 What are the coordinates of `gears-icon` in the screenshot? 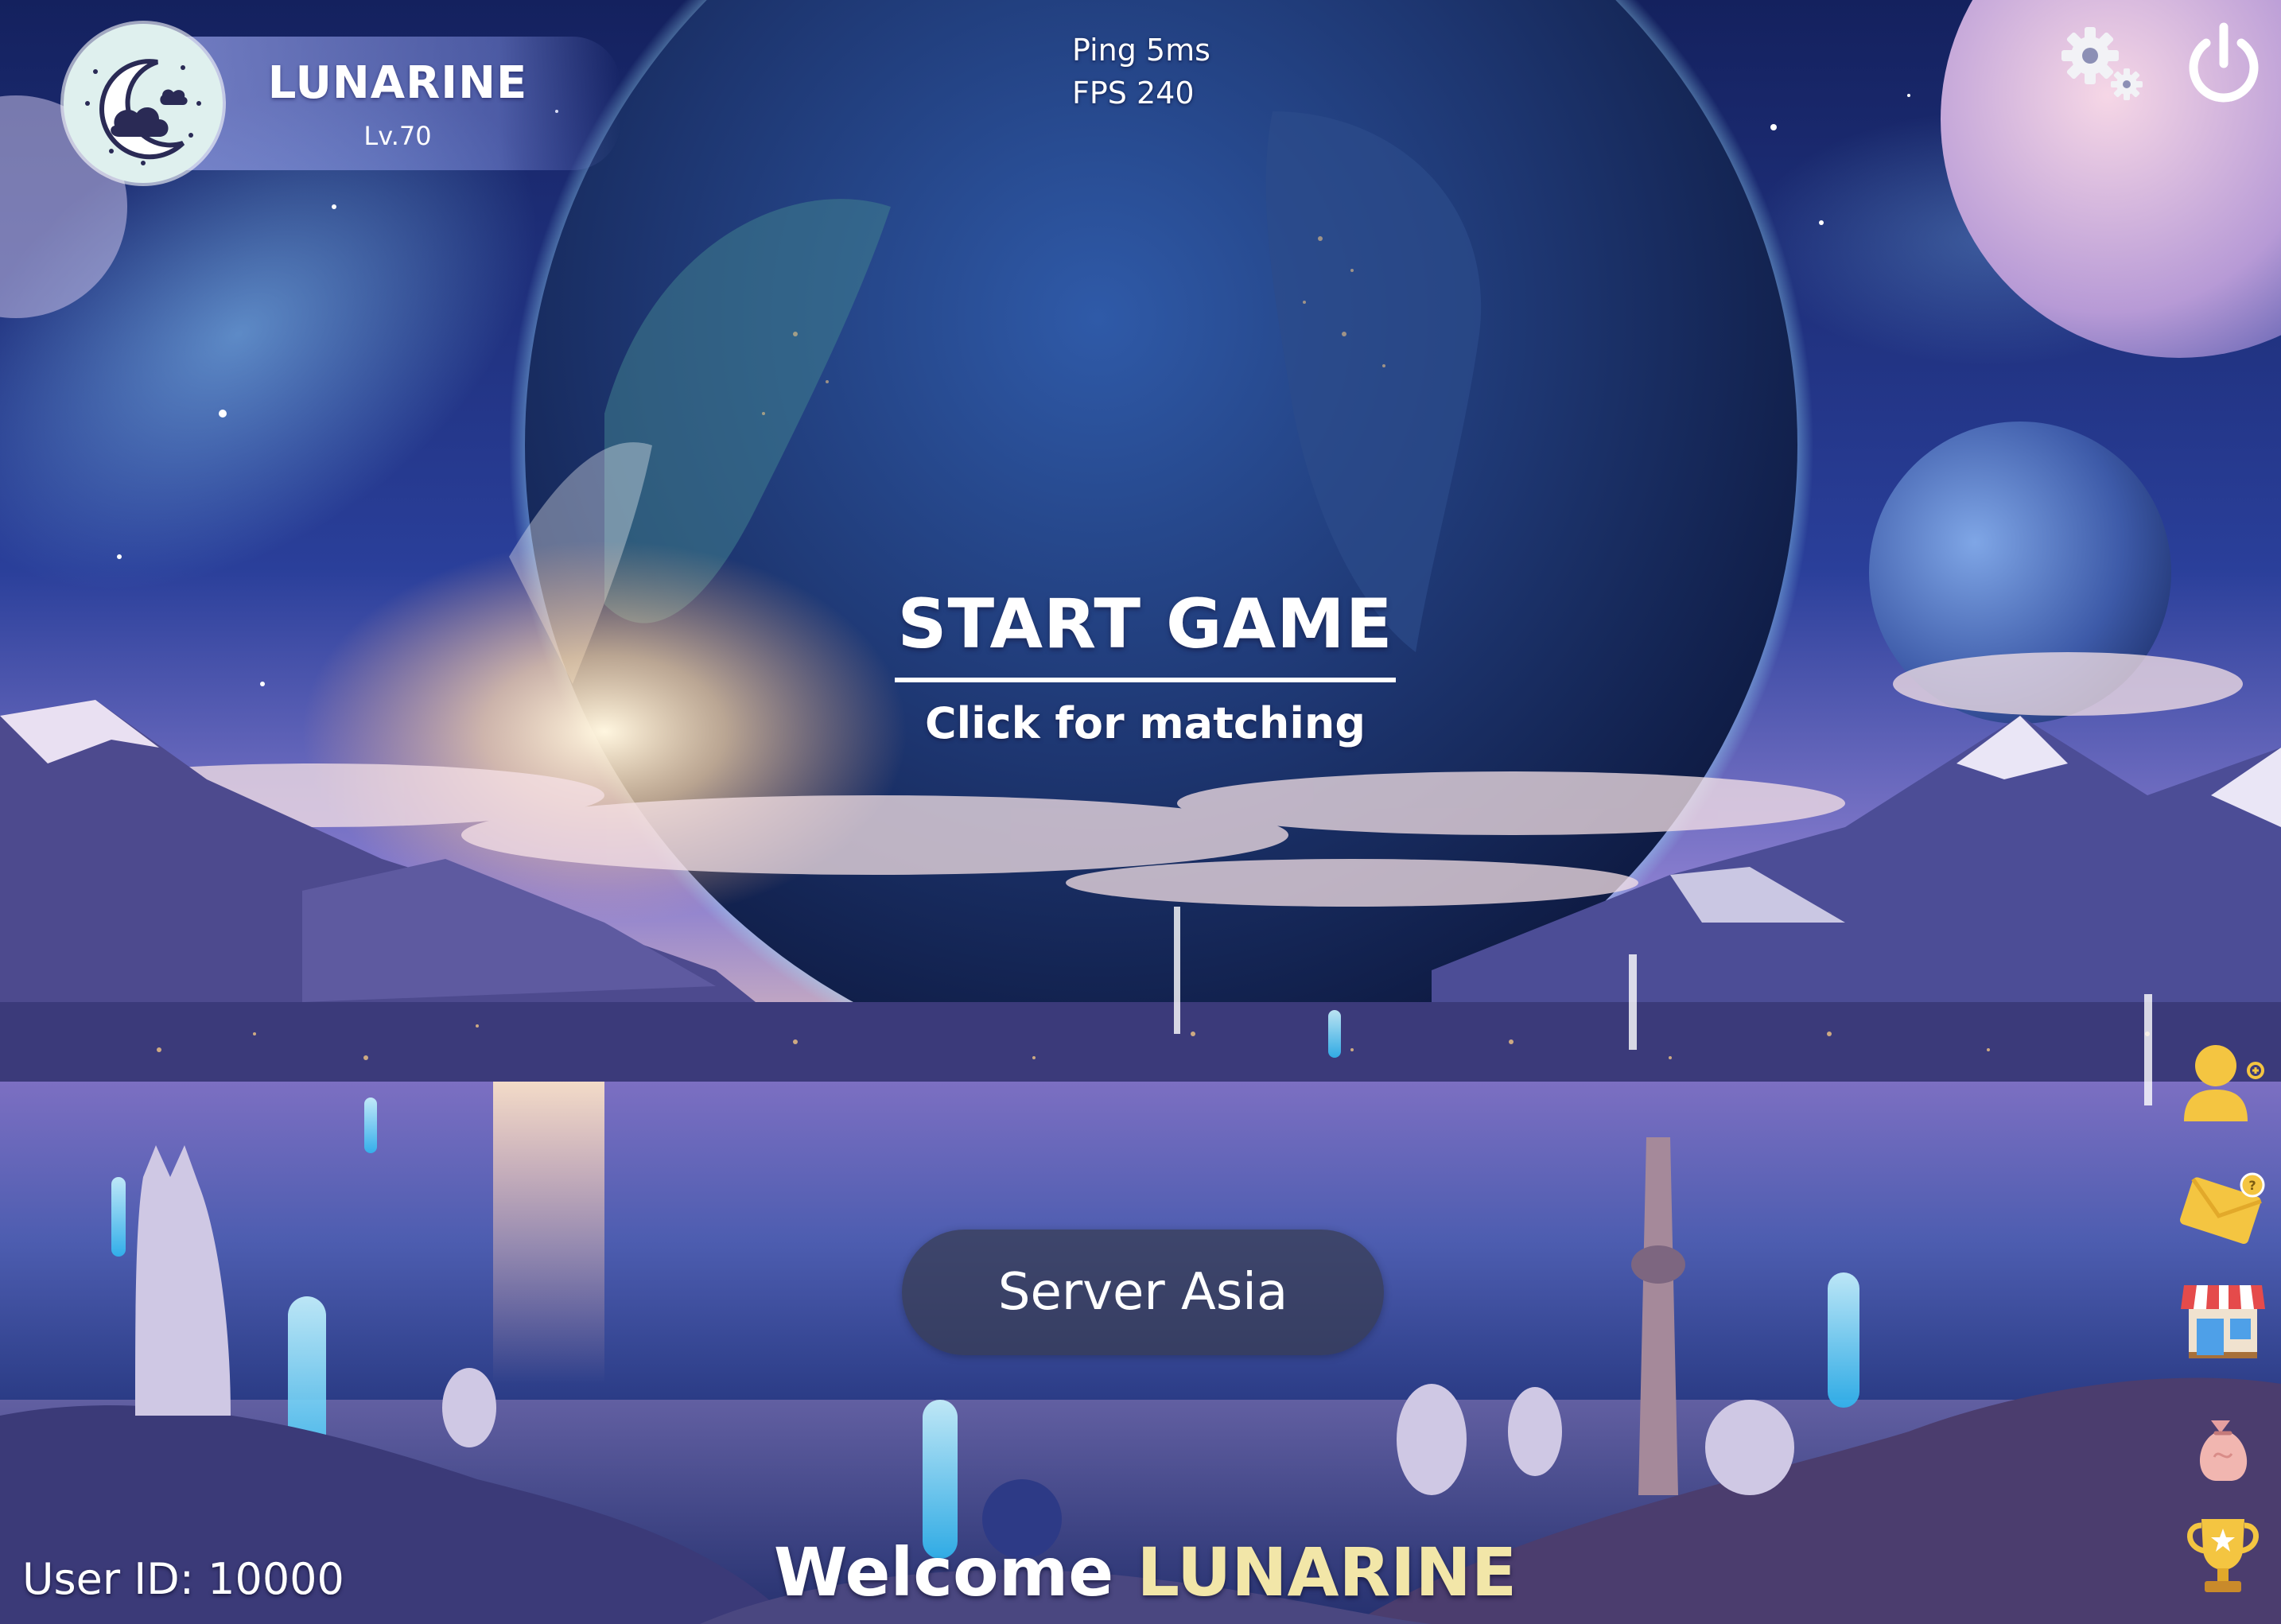 It's located at (2102, 63).